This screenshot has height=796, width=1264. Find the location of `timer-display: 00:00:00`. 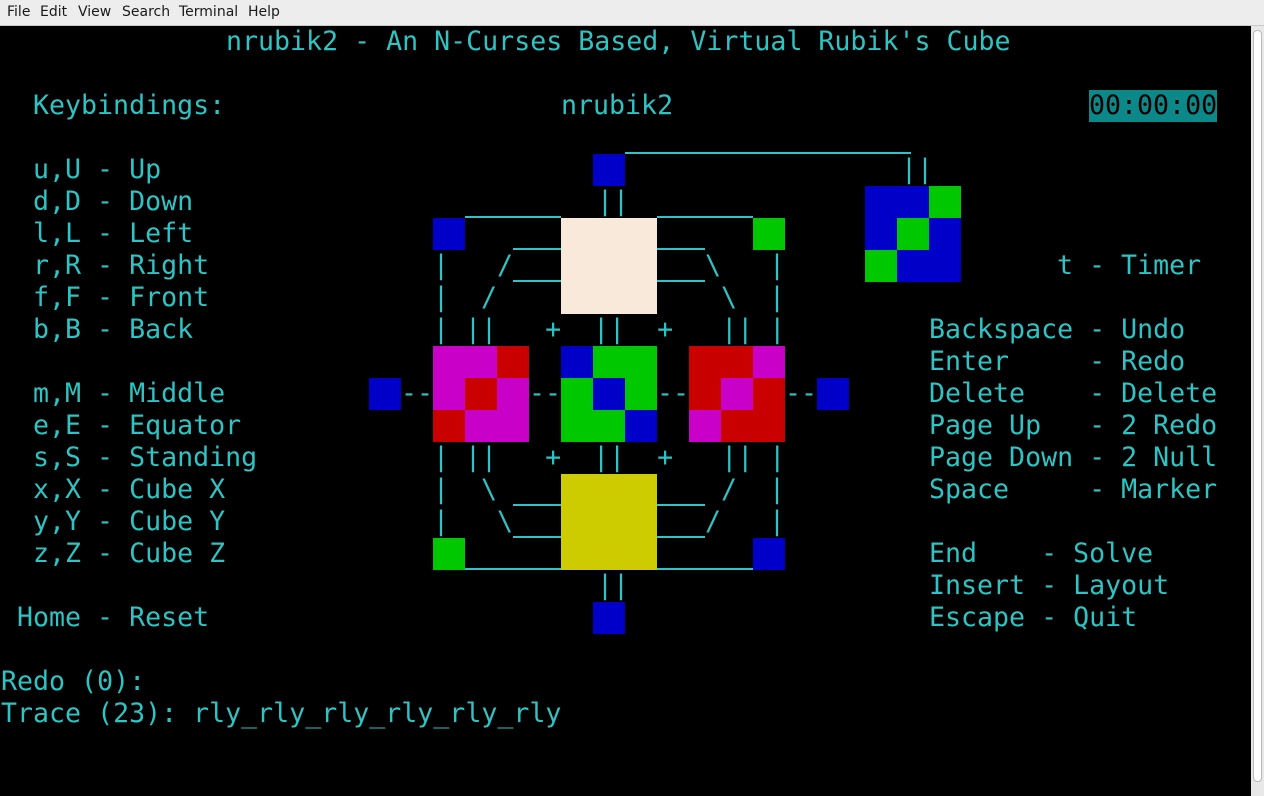

timer-display: 00:00:00 is located at coordinates (1153, 106).